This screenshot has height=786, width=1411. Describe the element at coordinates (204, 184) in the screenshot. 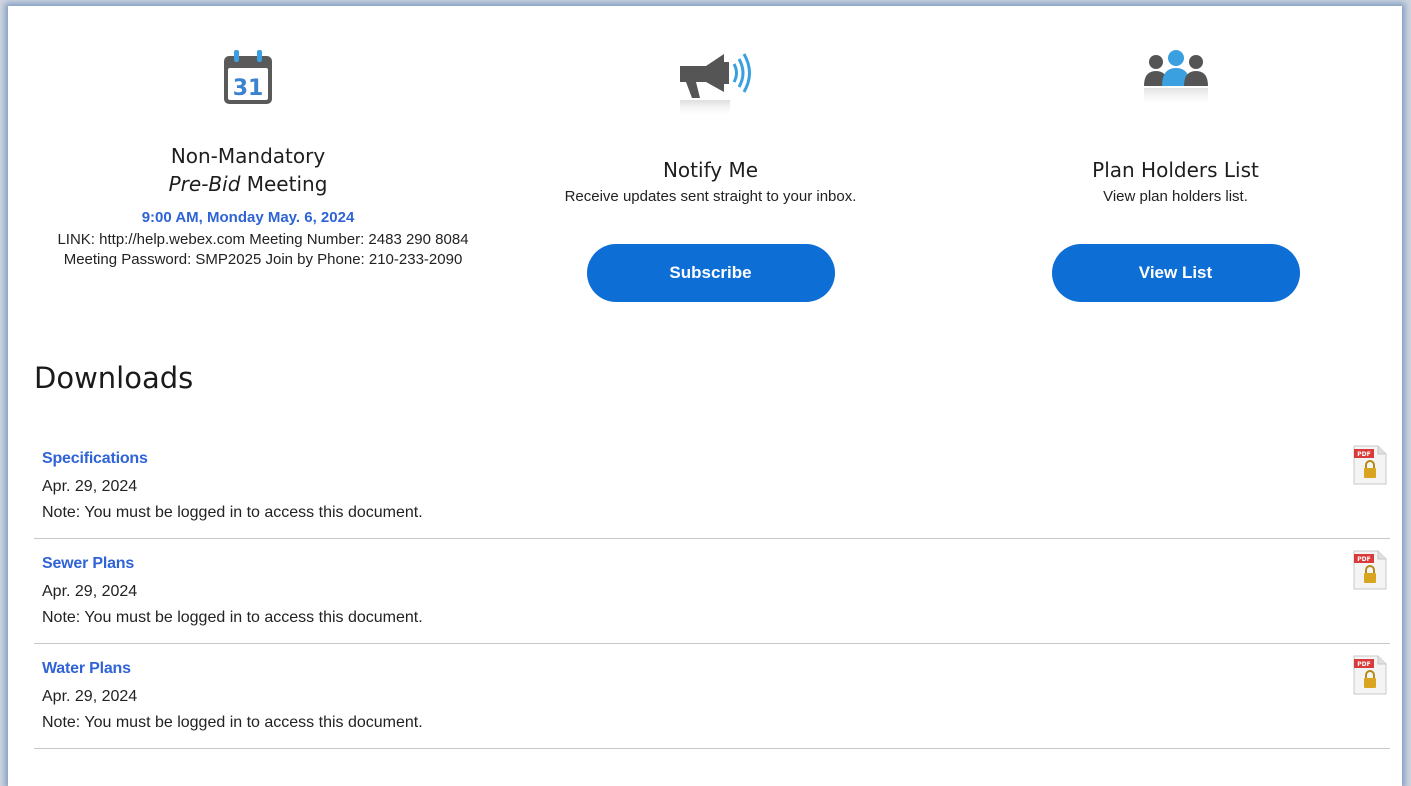

I see `meeting-title-italic: Pre-Bid` at that location.